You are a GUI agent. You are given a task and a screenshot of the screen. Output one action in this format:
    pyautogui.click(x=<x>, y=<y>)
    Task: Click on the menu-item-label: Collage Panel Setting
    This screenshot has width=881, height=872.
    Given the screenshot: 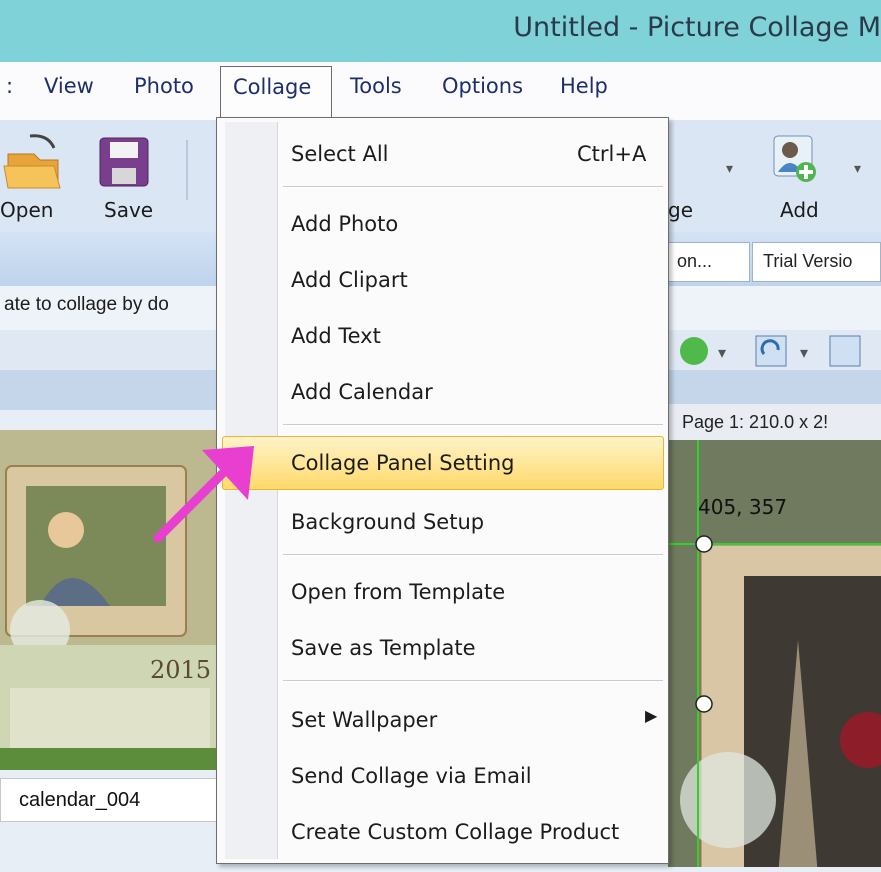 What is the action you would take?
    pyautogui.click(x=403, y=463)
    